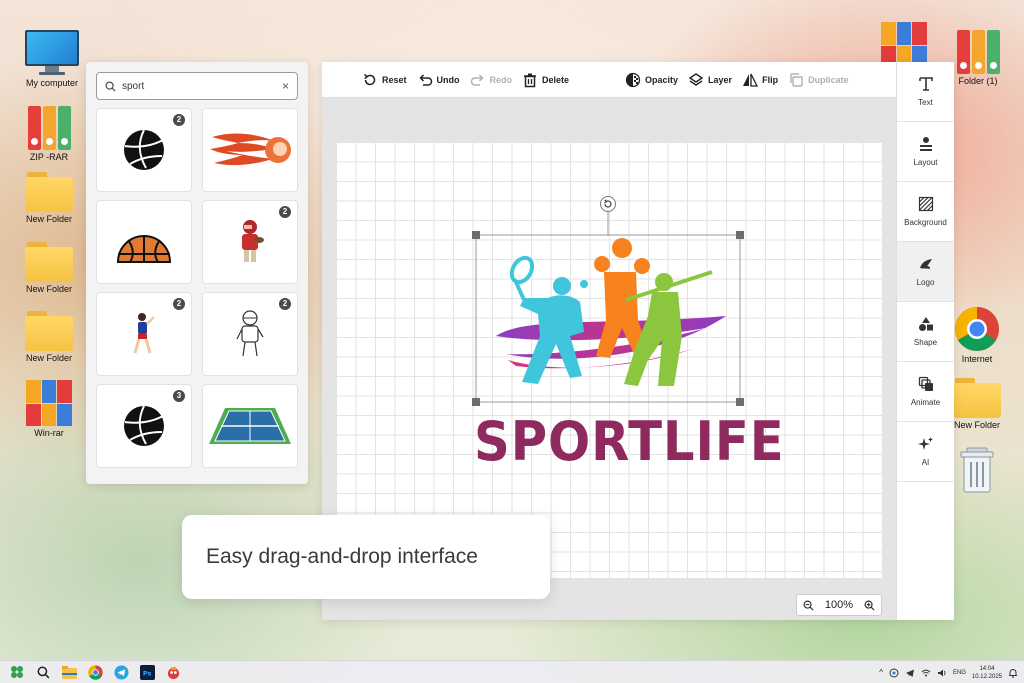  I want to click on sidebar-item-logo: Logo, so click(925, 272).